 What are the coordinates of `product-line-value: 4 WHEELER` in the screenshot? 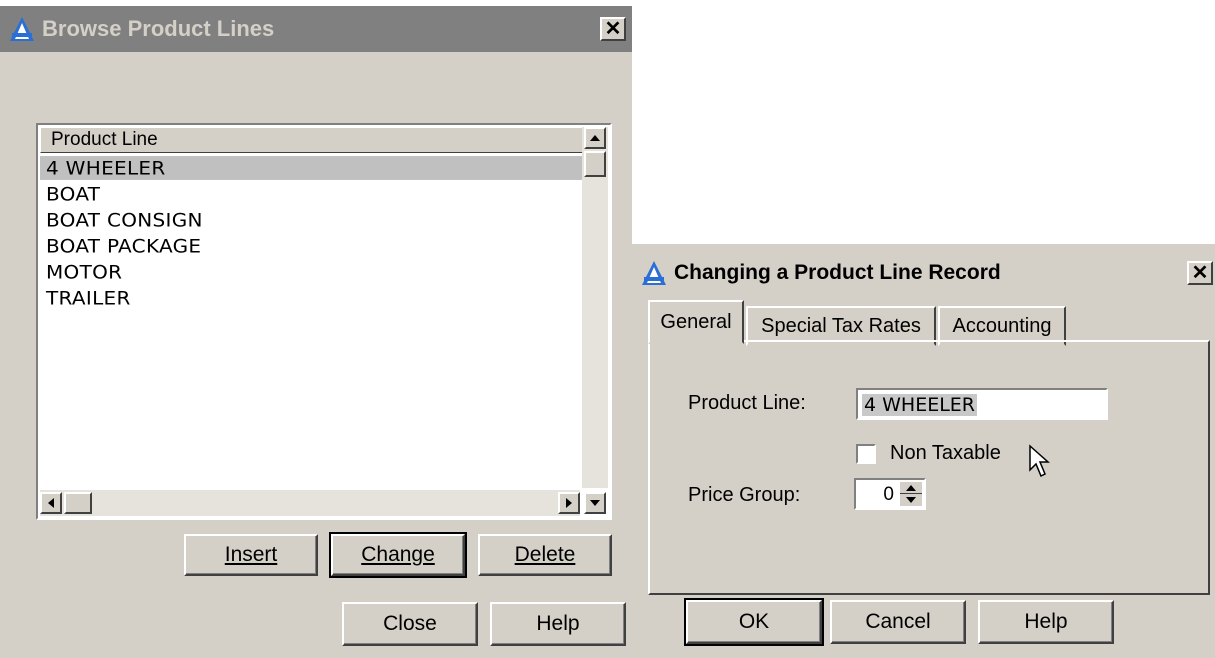 It's located at (920, 405).